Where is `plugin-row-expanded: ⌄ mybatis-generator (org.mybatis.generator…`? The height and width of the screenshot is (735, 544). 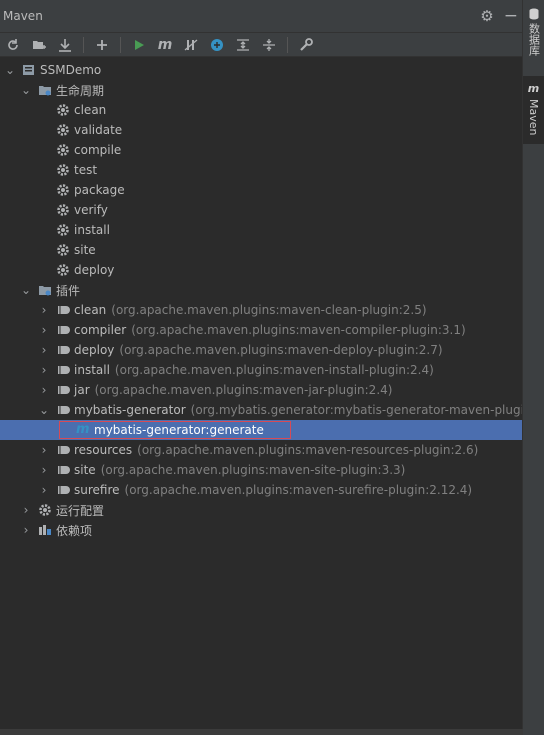
plugin-row-expanded: ⌄ mybatis-generator (org.mybatis.generator… is located at coordinates (261, 410).